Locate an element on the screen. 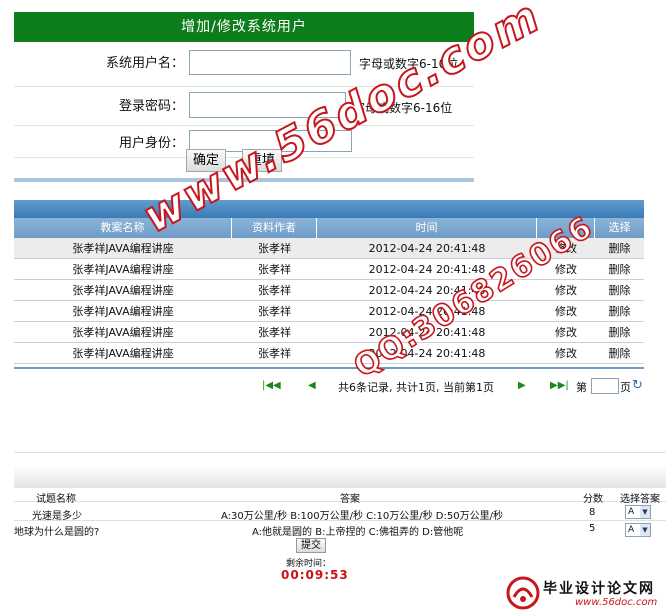  logo-url: www.56doc.com is located at coordinates (616, 602).